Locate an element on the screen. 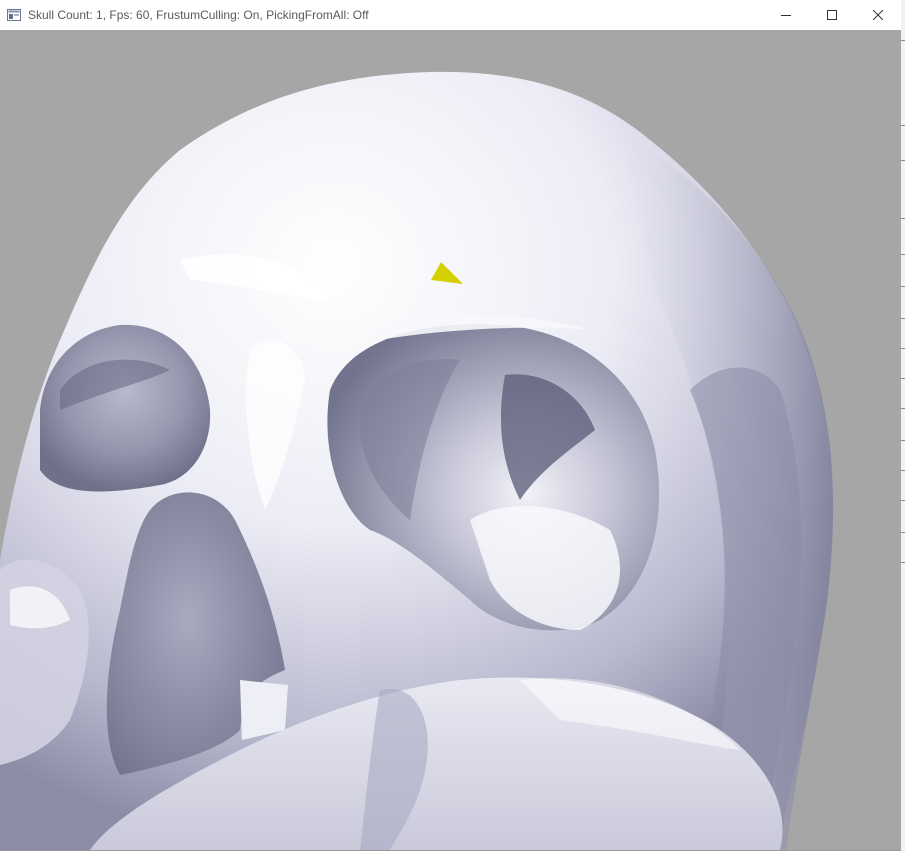  maximize-button is located at coordinates (832, 15).